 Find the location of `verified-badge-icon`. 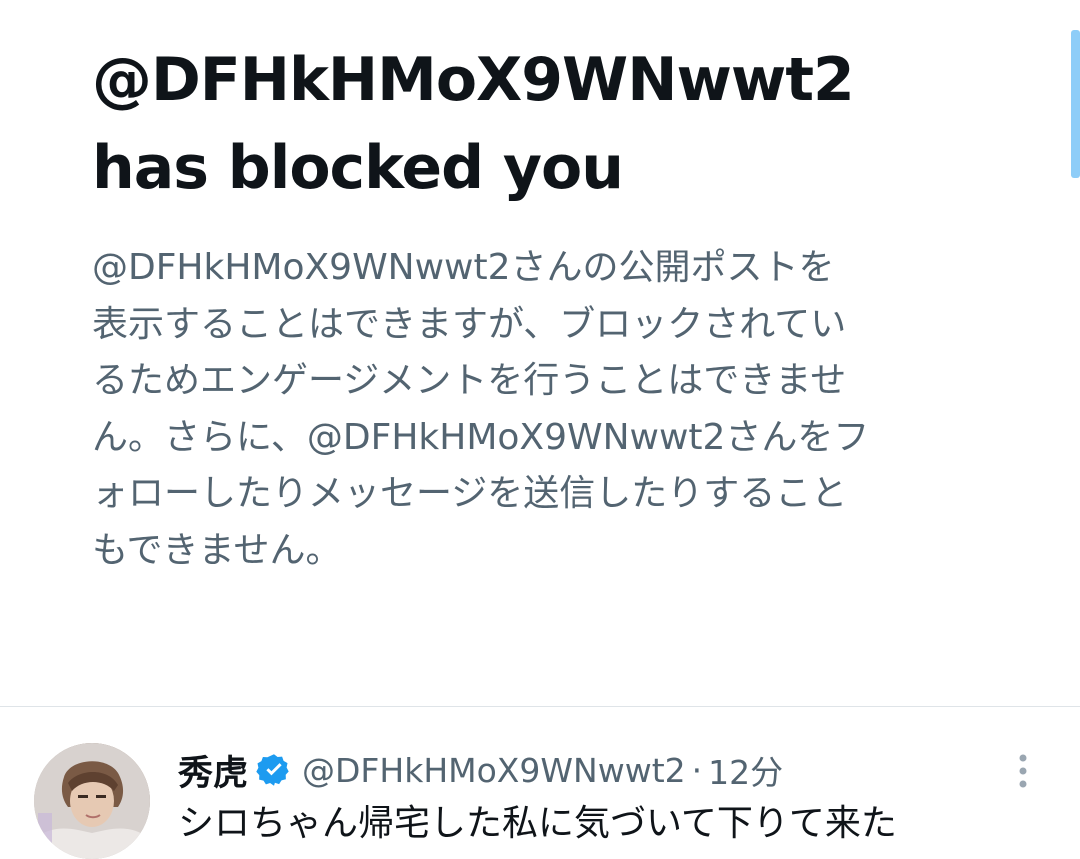

verified-badge-icon is located at coordinates (274, 770).